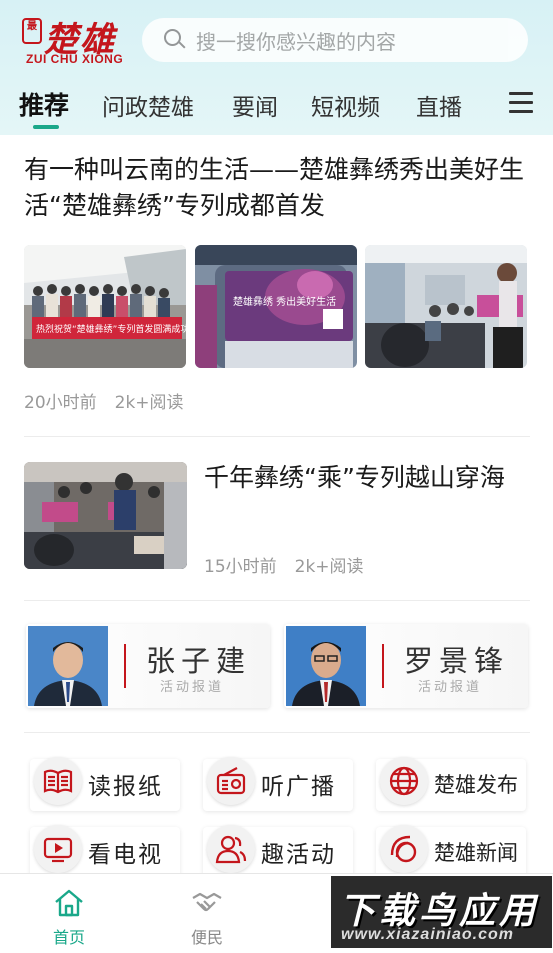  What do you see at coordinates (58, 781) in the screenshot?
I see `newspaper-icon` at bounding box center [58, 781].